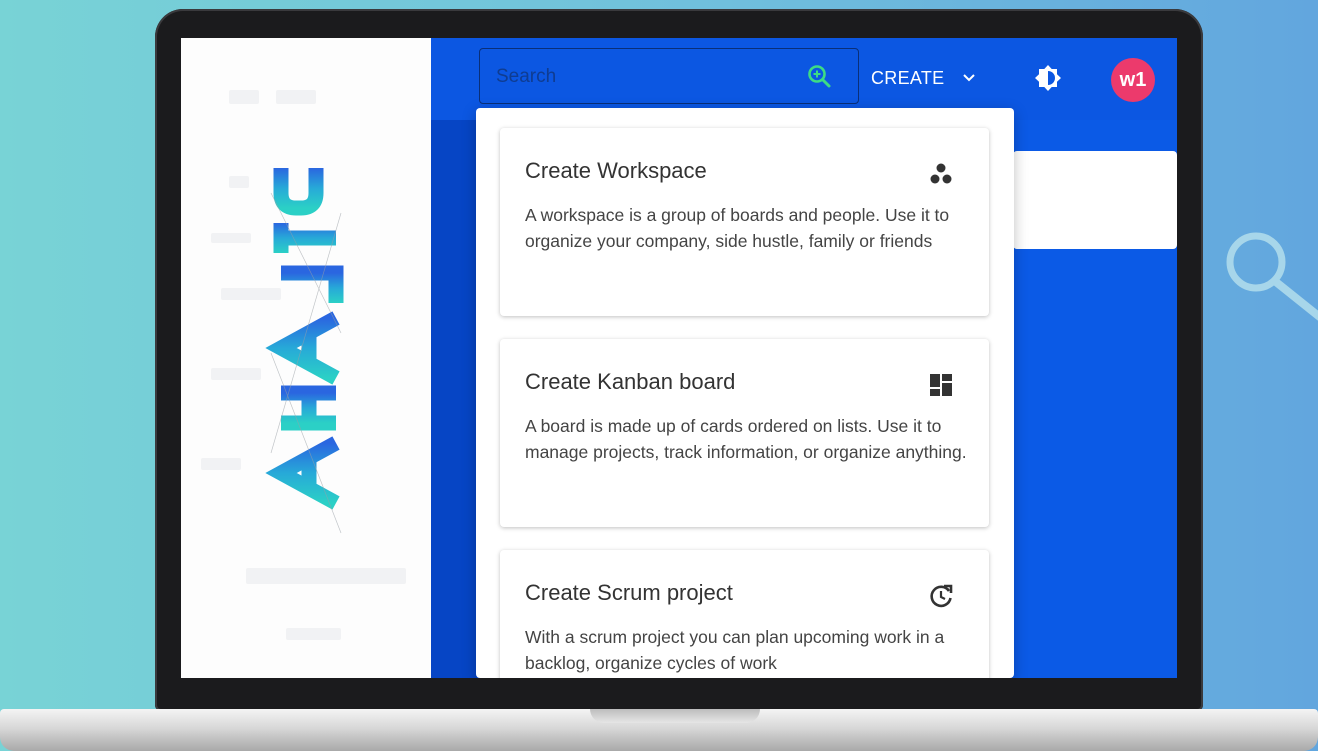  Describe the element at coordinates (646, 77) in the screenshot. I see `search-input` at that location.